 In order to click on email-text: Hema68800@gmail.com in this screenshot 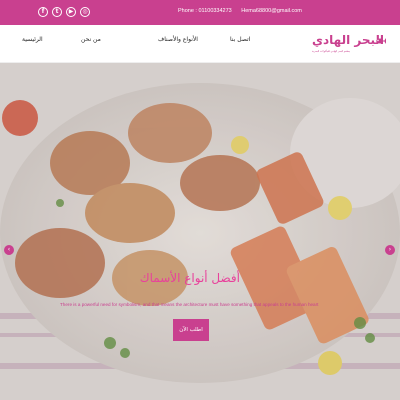, I will do `click(271, 11)`.